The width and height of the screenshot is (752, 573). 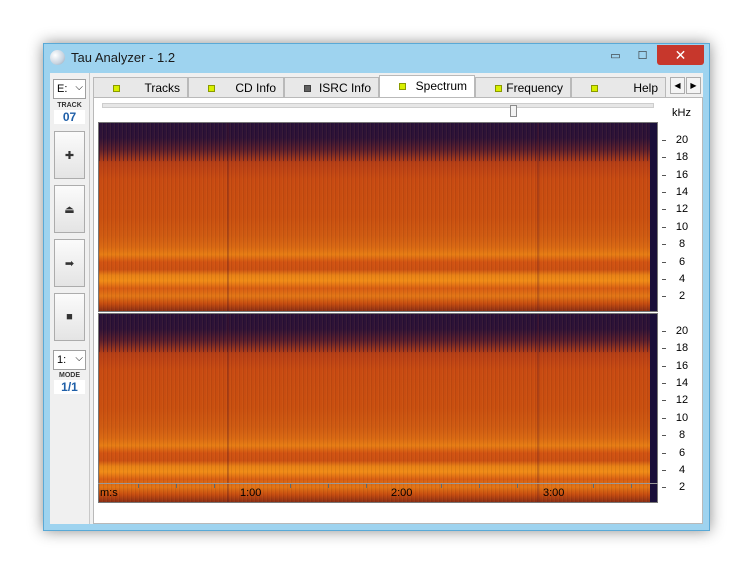 I want to click on mode-value: 1/1, so click(x=69, y=387).